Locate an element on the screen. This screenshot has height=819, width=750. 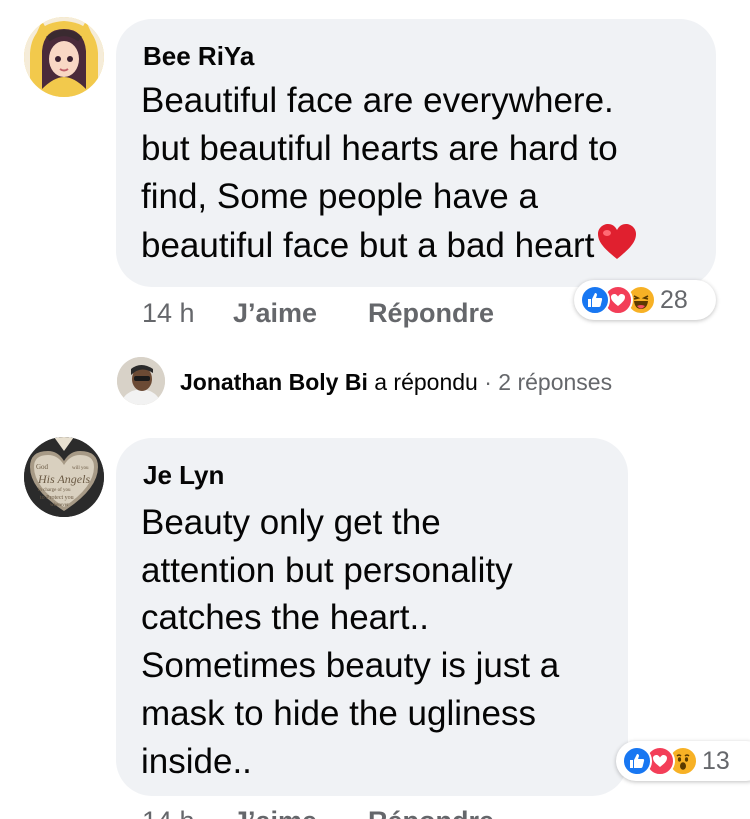
avatar-jonathan-boly-bi is located at coordinates (141, 381).